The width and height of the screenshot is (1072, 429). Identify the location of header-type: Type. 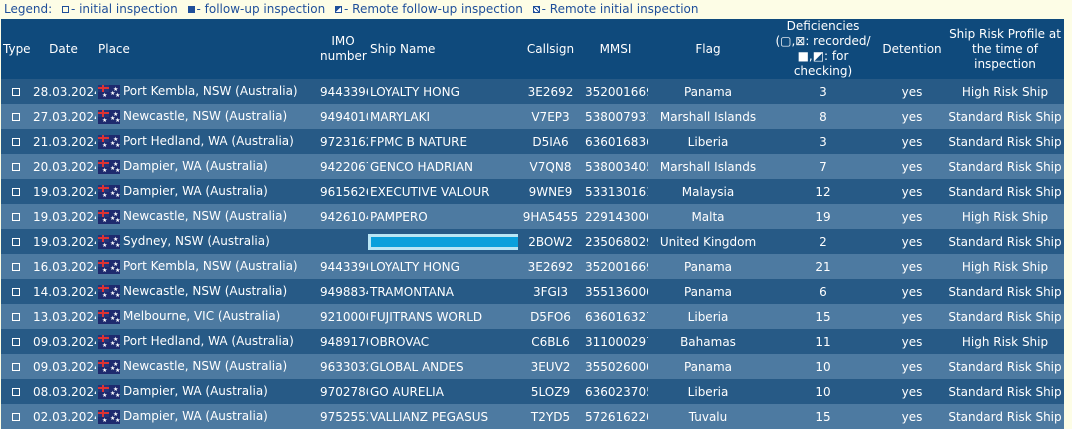
(16, 49).